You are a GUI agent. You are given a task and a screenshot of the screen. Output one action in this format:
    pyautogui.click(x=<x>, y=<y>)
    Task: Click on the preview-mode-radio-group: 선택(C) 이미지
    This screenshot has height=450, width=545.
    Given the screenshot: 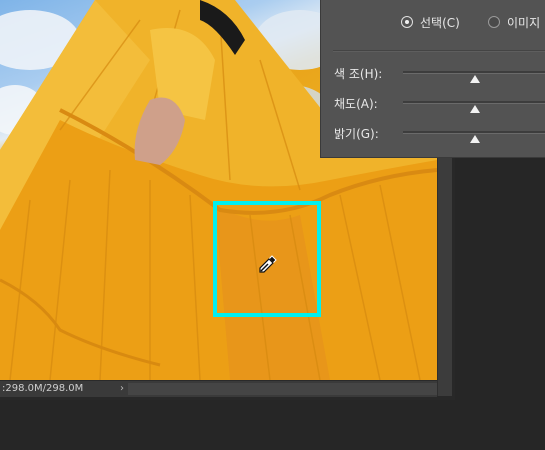 What is the action you would take?
    pyautogui.click(x=433, y=23)
    